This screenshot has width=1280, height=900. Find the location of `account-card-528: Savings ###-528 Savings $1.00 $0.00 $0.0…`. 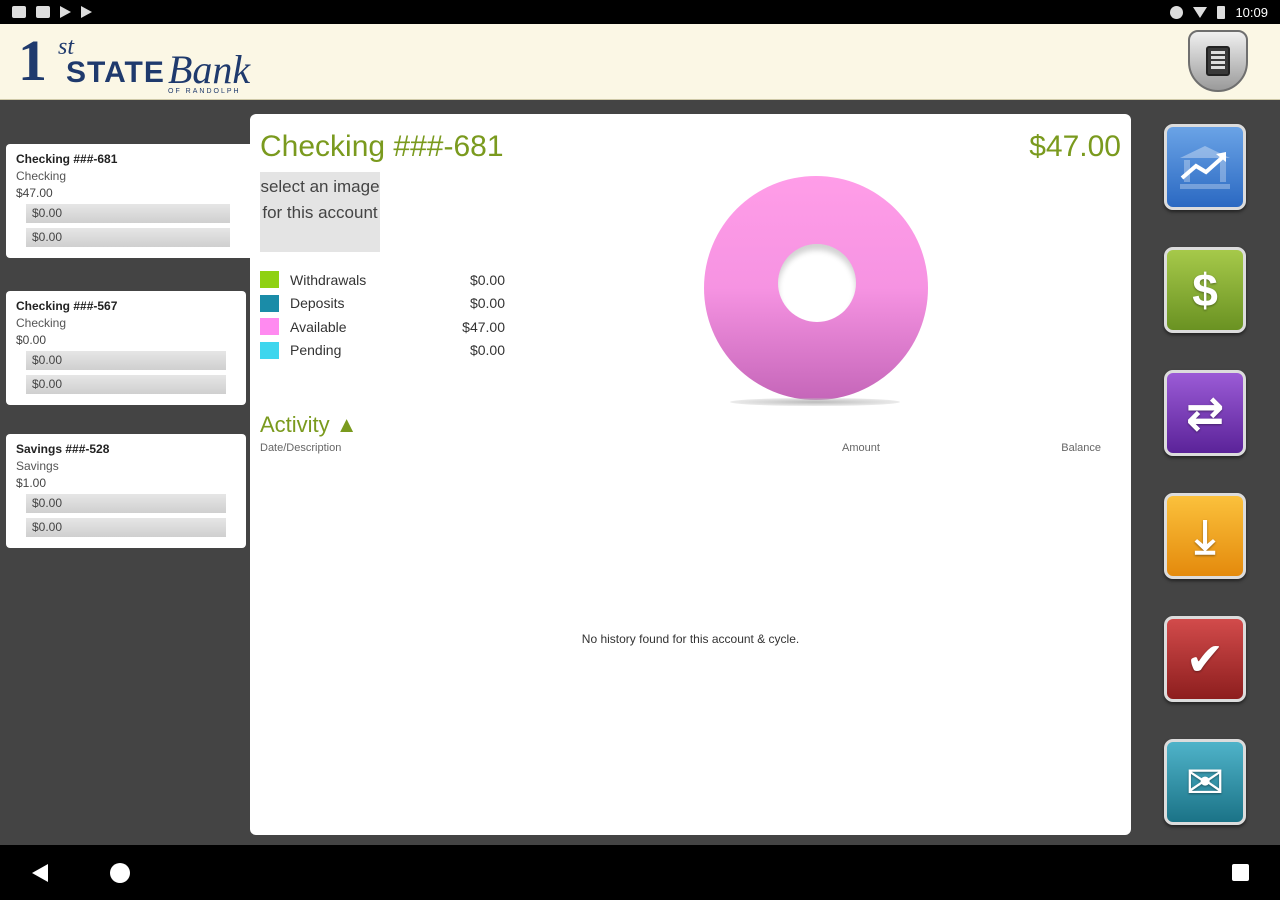

account-card-528: Savings ###-528 Savings $1.00 $0.00 $0.0… is located at coordinates (126, 491).